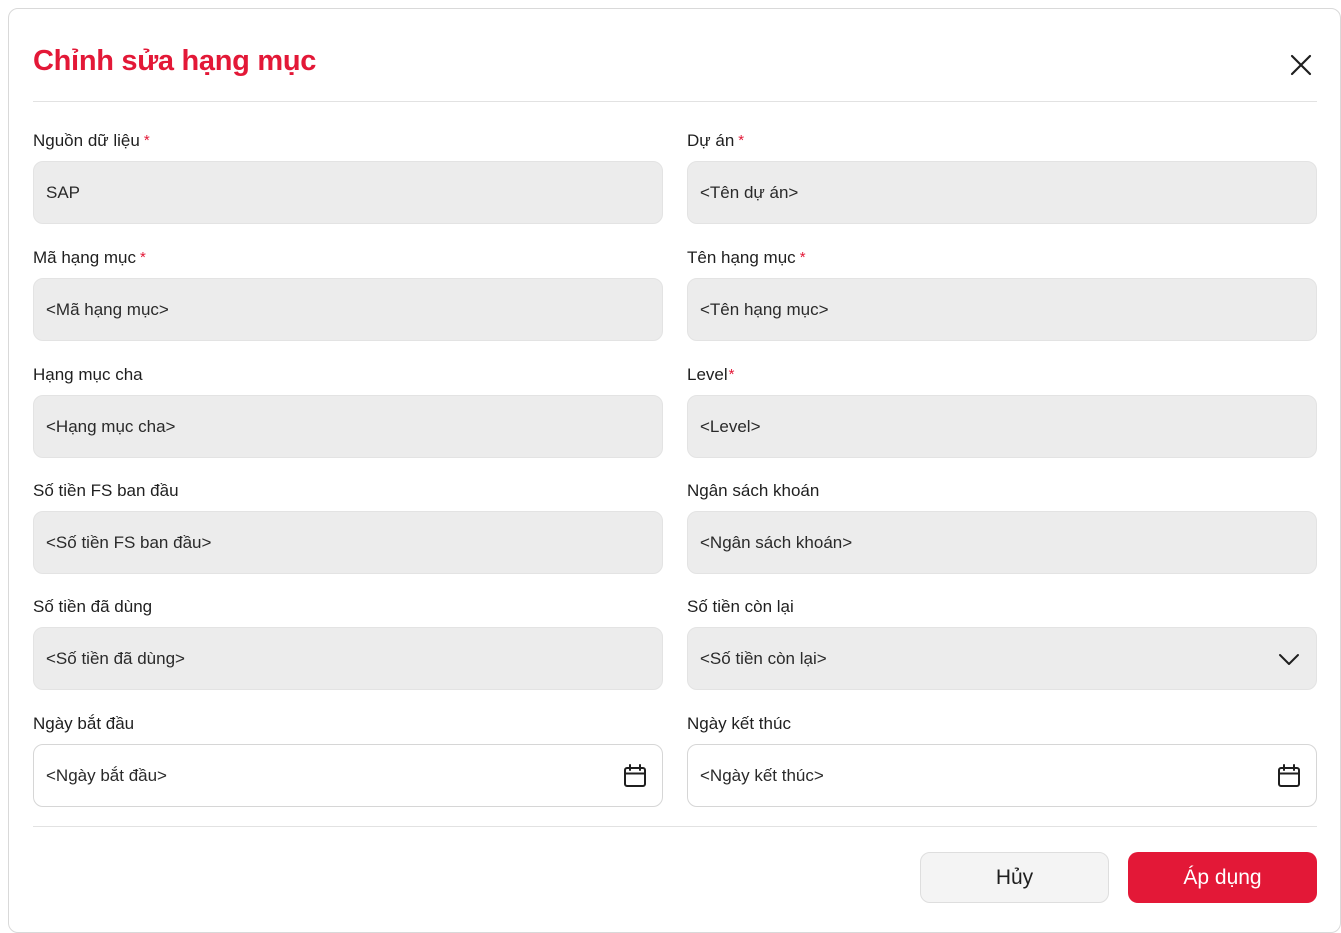 Image resolution: width=1341 pixels, height=933 pixels. Describe the element at coordinates (707, 374) in the screenshot. I see `level-label: Level` at that location.